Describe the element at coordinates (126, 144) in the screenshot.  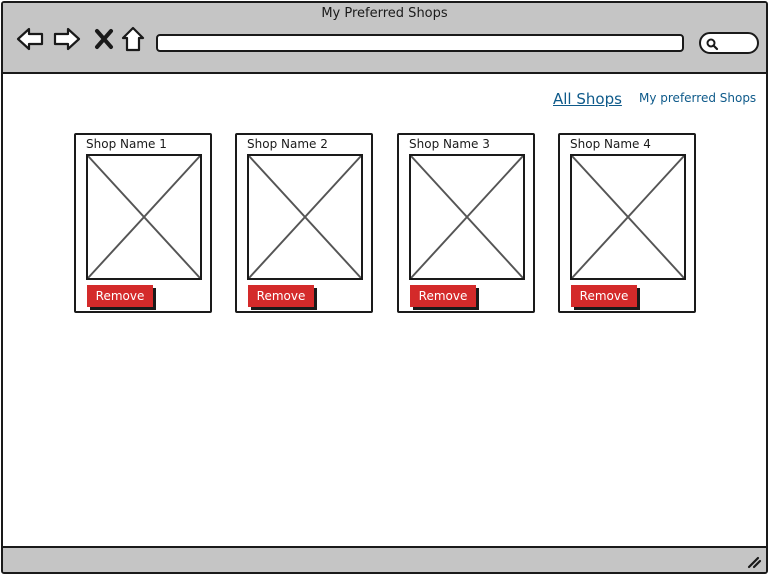
I see `shop-name: Shop Name 1` at that location.